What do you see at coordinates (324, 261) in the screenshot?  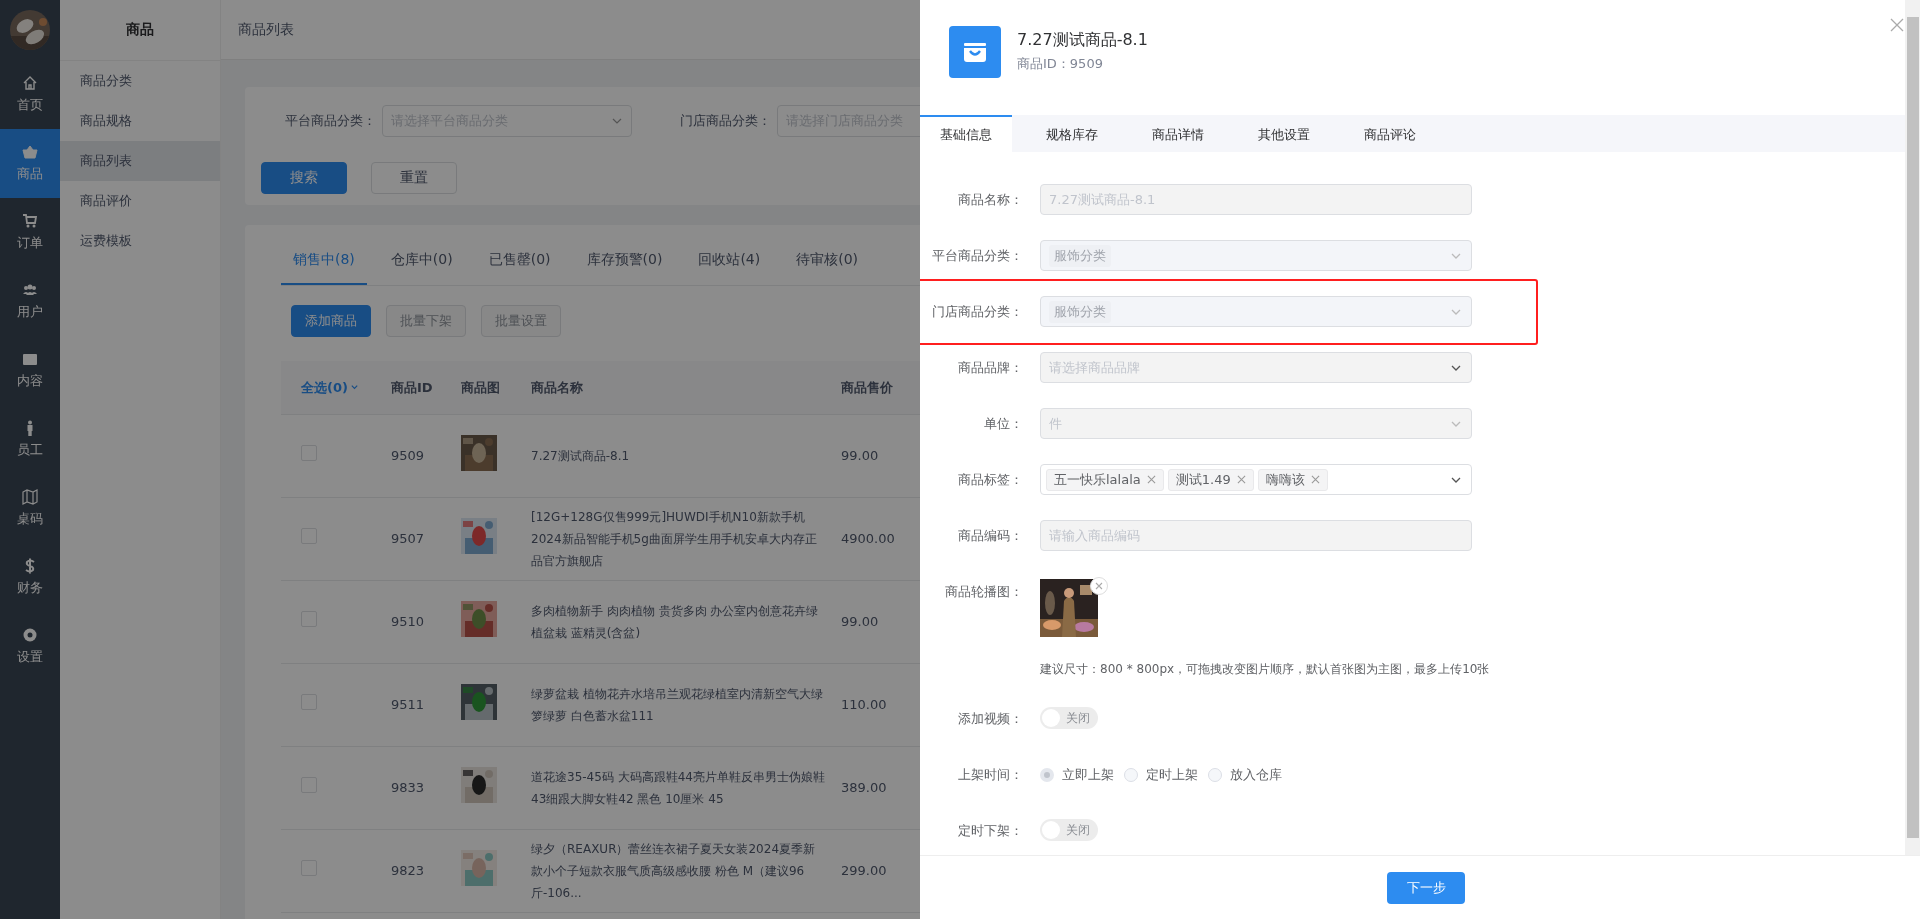 I see `status-tab: 销售中(8)` at bounding box center [324, 261].